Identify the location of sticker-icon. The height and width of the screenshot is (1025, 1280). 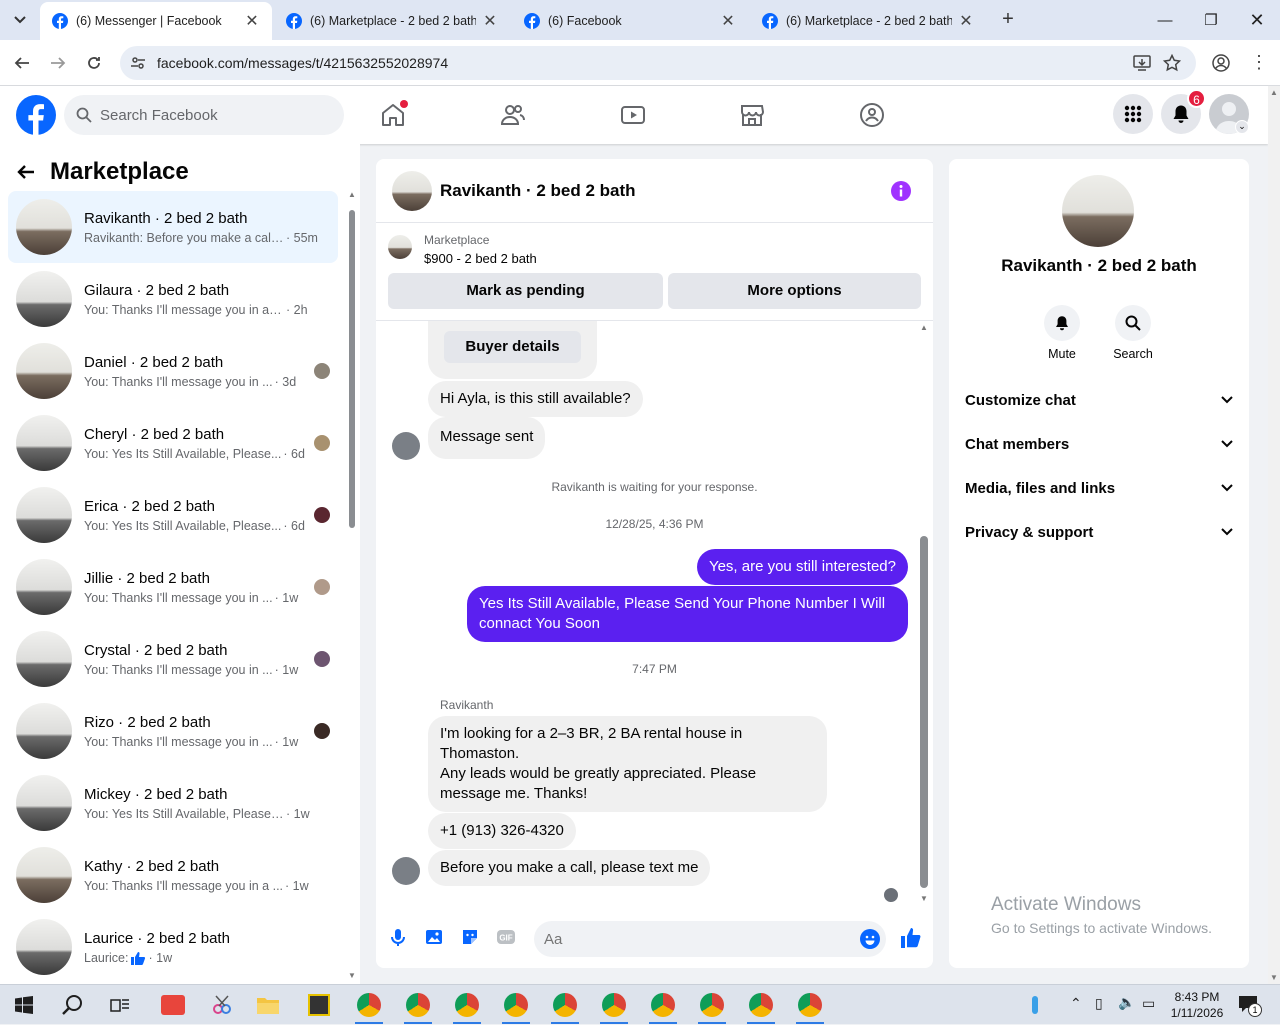
(470, 937).